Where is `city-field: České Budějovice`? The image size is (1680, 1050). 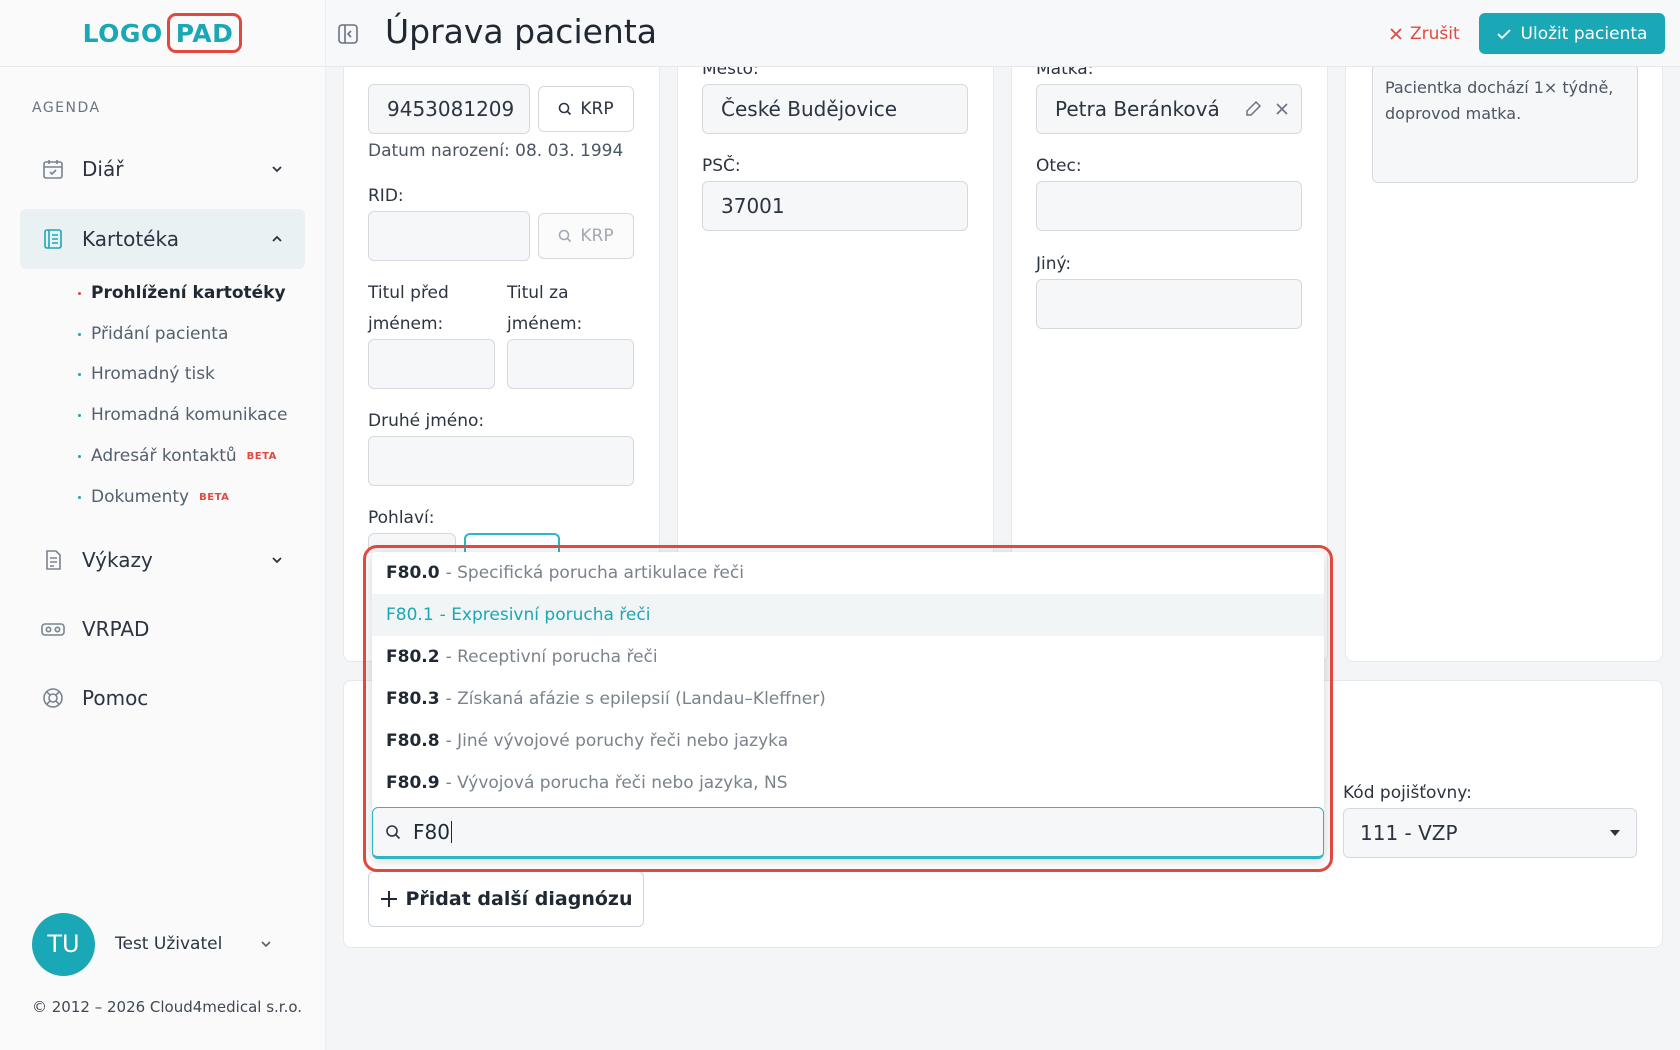 city-field: České Budějovice is located at coordinates (835, 109).